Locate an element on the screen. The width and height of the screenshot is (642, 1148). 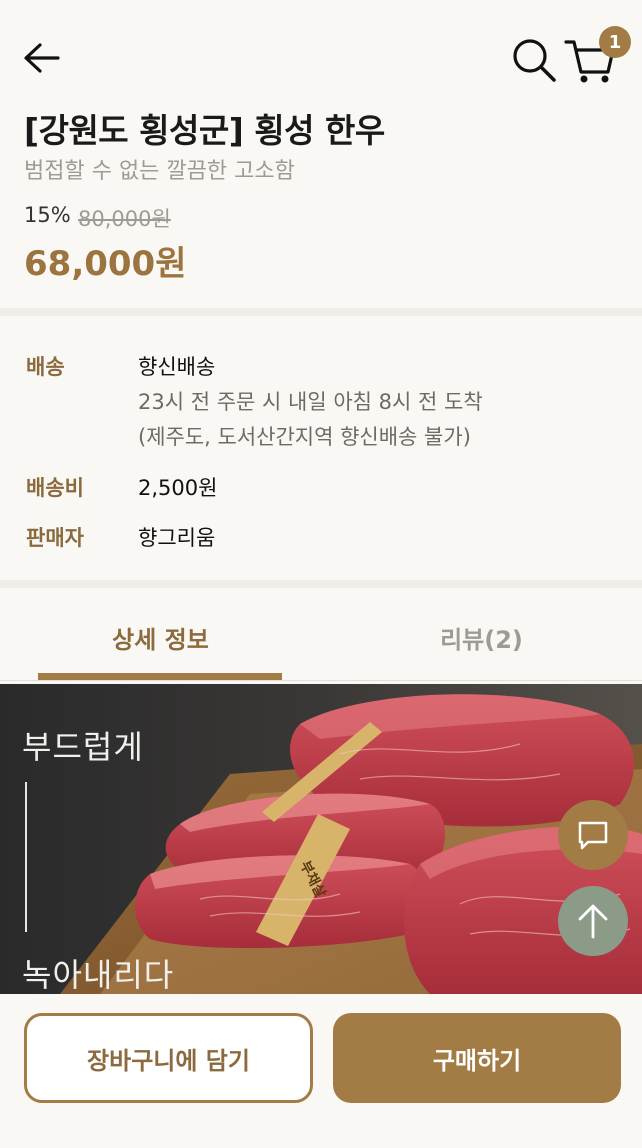
search-icon is located at coordinates (534, 60).